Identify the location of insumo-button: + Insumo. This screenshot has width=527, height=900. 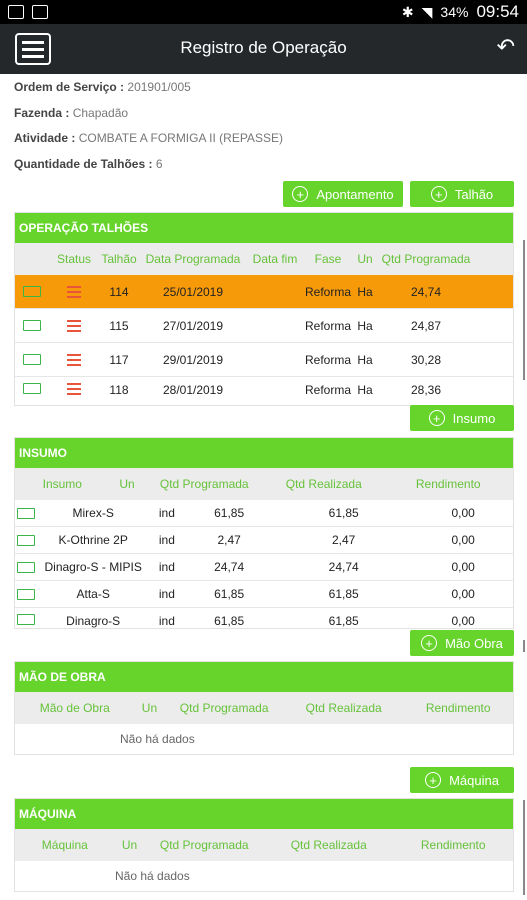
(462, 418).